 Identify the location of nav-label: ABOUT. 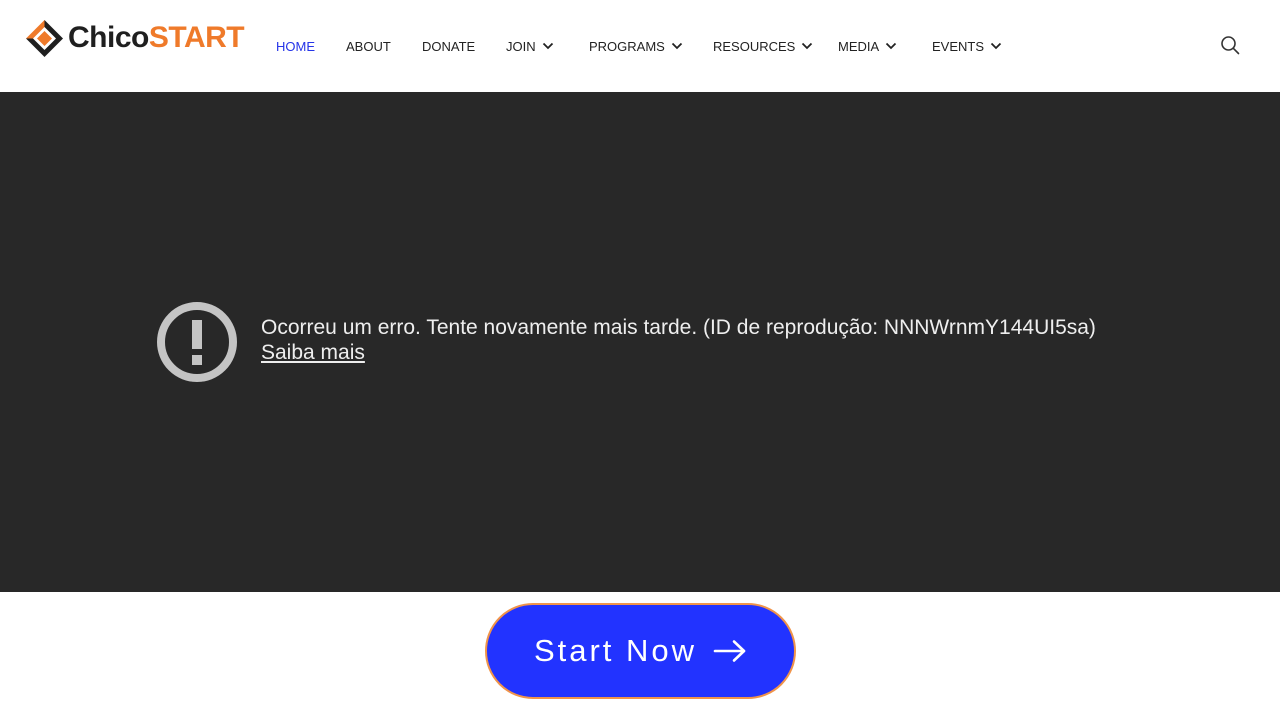
(368, 46).